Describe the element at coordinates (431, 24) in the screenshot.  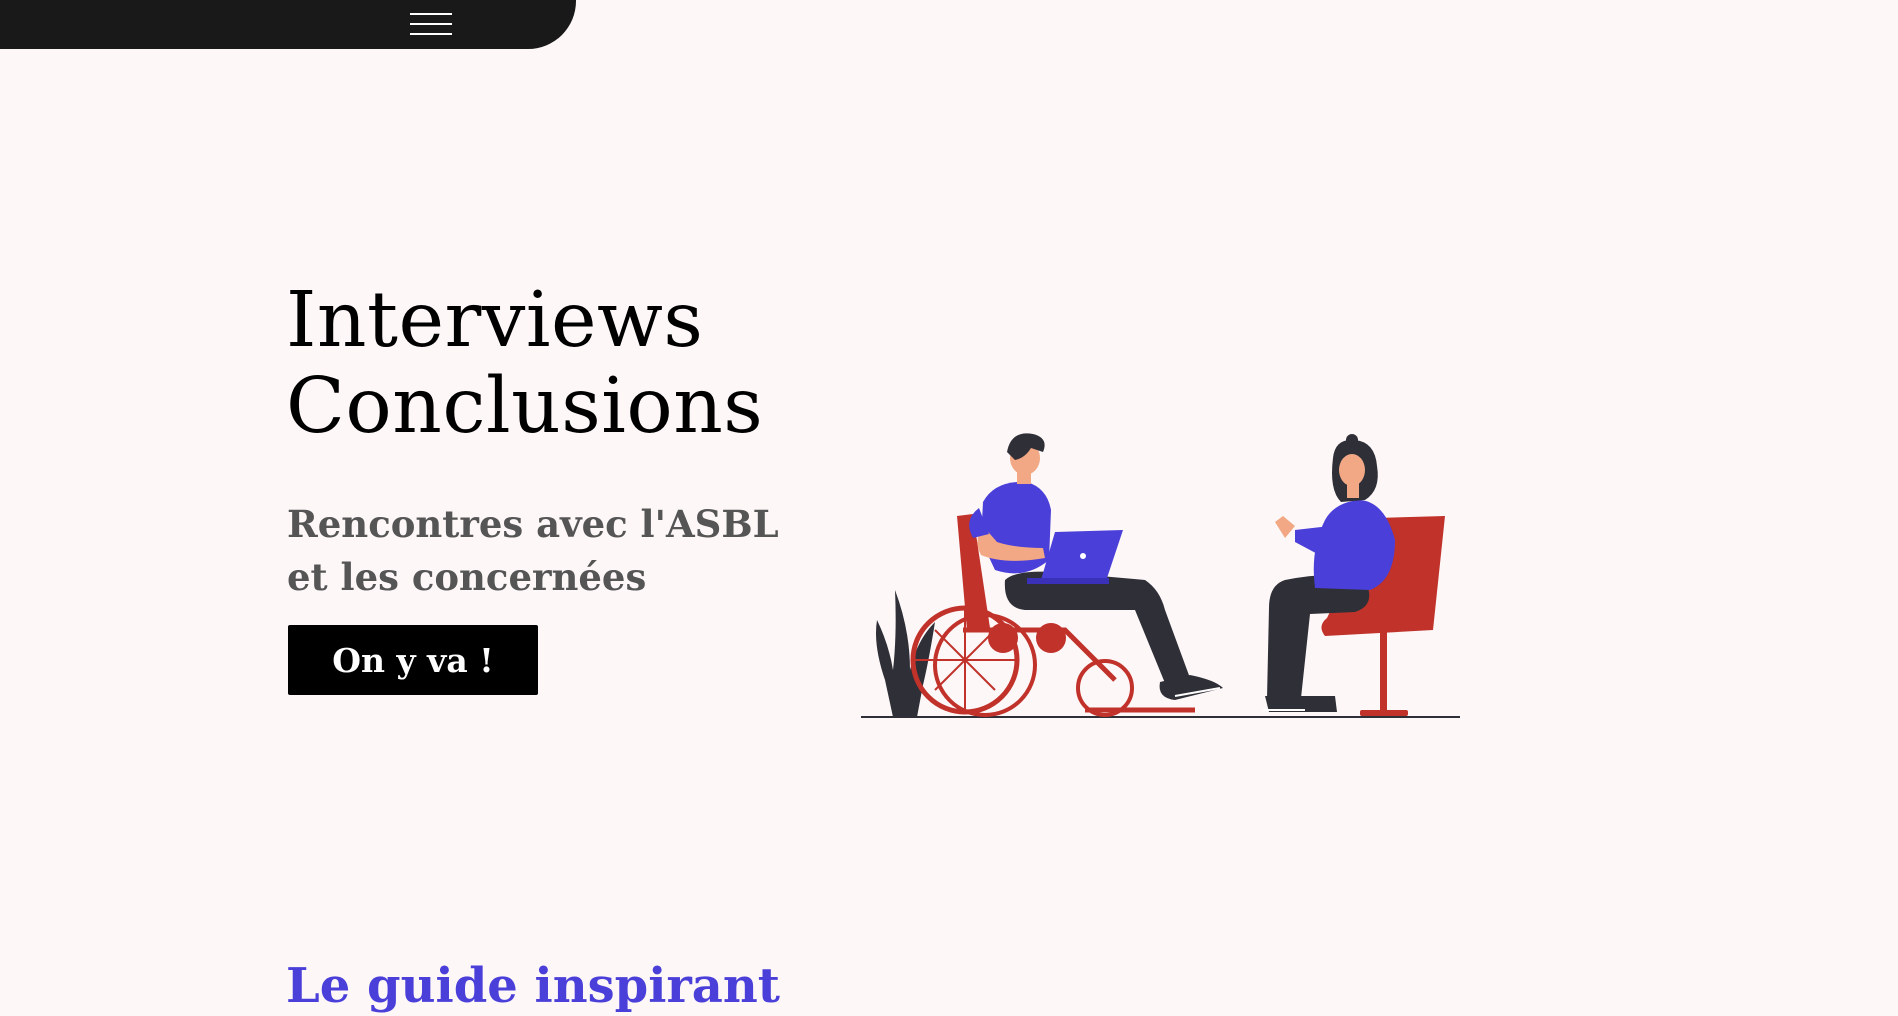
I see `hamburger-menu-icon` at that location.